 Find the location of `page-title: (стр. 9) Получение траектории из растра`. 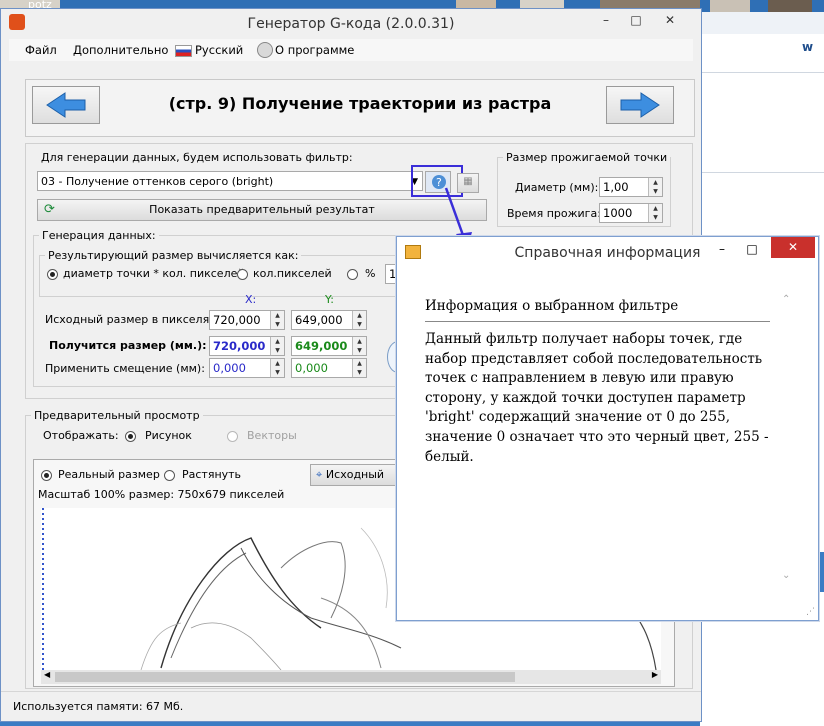

page-title: (стр. 9) Получение траектории из растра is located at coordinates (360, 103).